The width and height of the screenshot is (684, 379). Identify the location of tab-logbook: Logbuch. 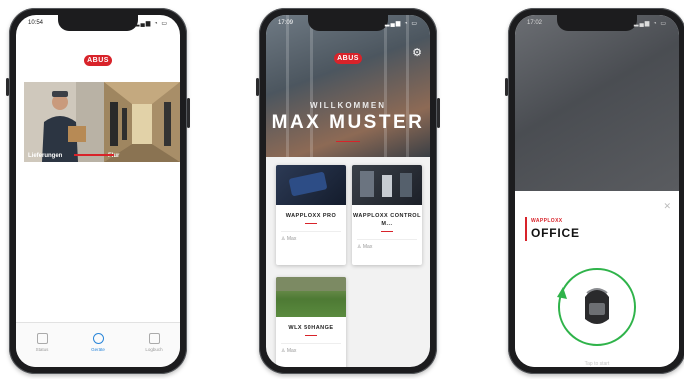
(154, 342).